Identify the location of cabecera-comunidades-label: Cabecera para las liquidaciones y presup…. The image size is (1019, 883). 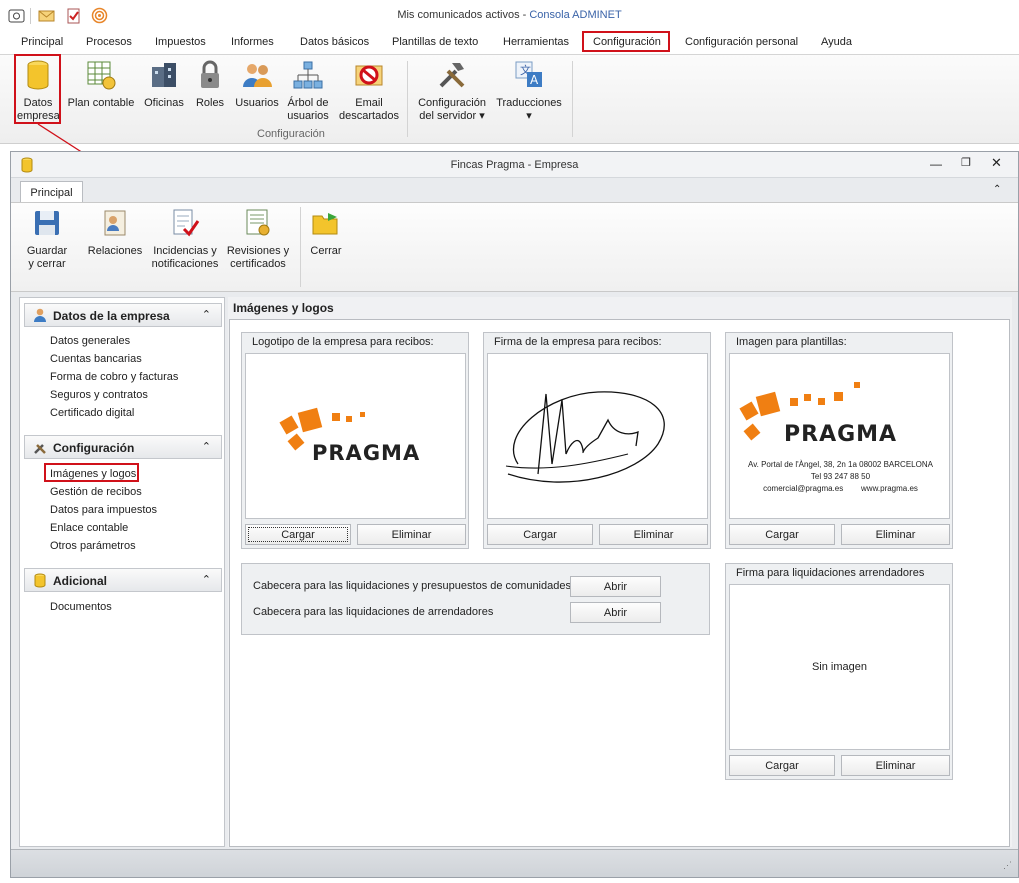
(412, 586).